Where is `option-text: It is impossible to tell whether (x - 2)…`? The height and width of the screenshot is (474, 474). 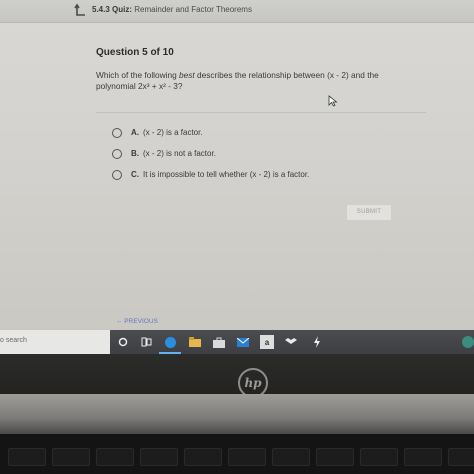 option-text: It is impossible to tell whether (x - 2)… is located at coordinates (226, 174).